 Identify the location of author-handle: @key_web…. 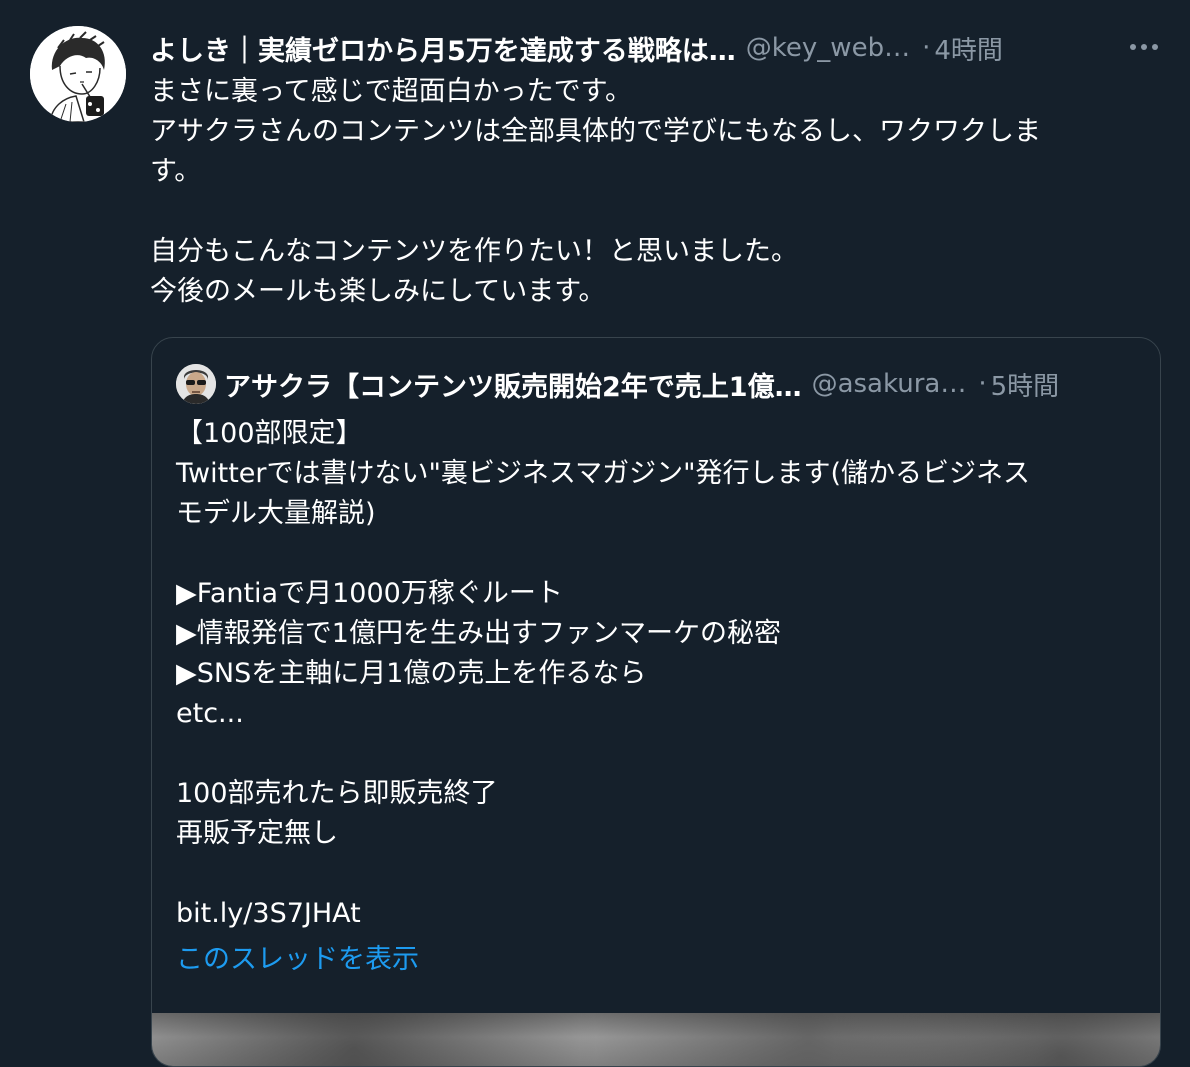
(828, 48).